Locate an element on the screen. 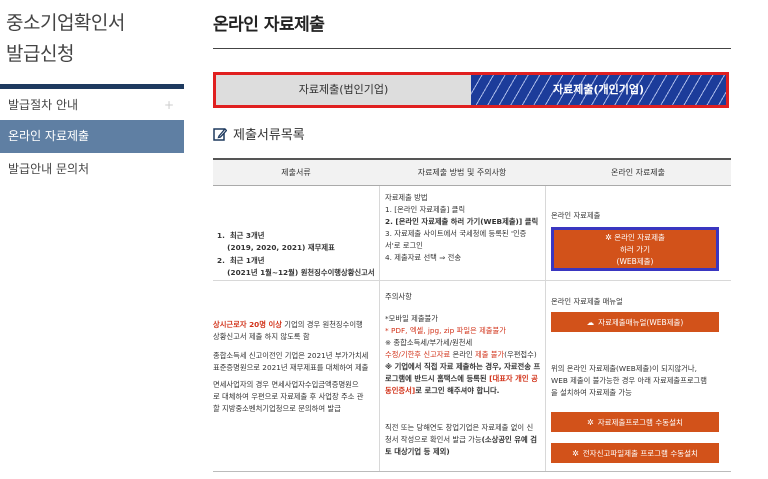 This screenshot has width=768, height=479. sidebar-item-online-submission: 온라인 자료제출 is located at coordinates (92, 136).